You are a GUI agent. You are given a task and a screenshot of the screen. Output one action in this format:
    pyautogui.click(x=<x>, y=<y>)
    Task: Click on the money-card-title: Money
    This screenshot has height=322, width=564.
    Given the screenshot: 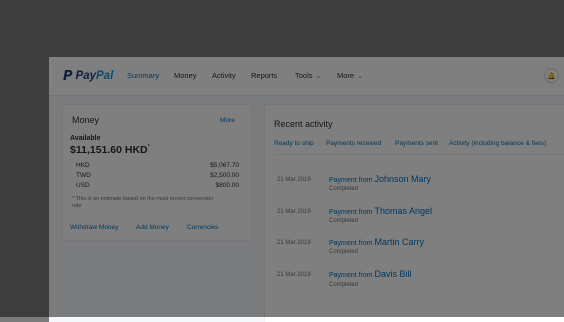 What is the action you would take?
    pyautogui.click(x=86, y=120)
    